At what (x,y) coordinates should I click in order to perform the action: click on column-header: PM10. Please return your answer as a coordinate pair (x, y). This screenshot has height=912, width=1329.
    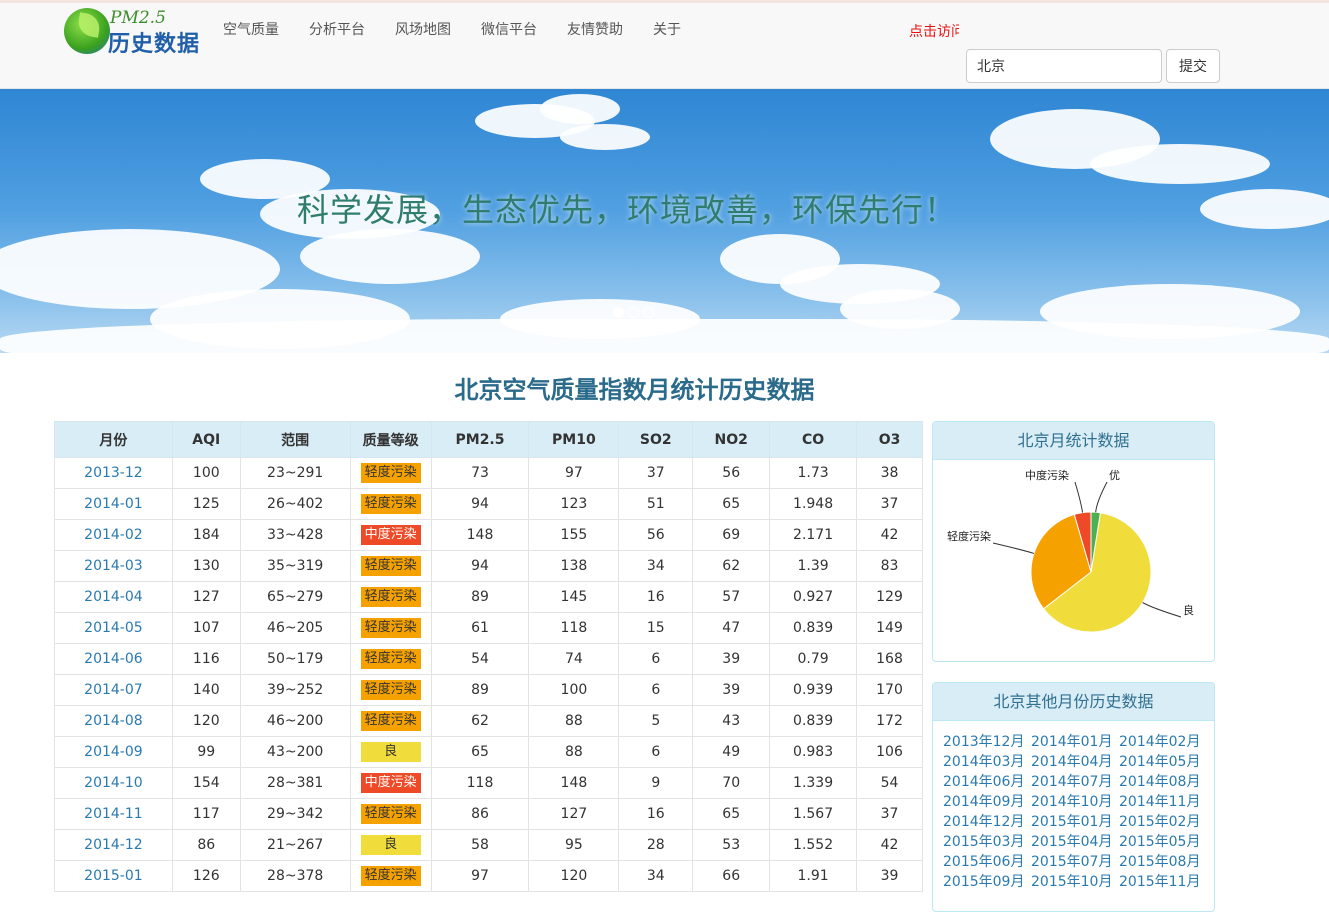
    Looking at the image, I should click on (574, 439).